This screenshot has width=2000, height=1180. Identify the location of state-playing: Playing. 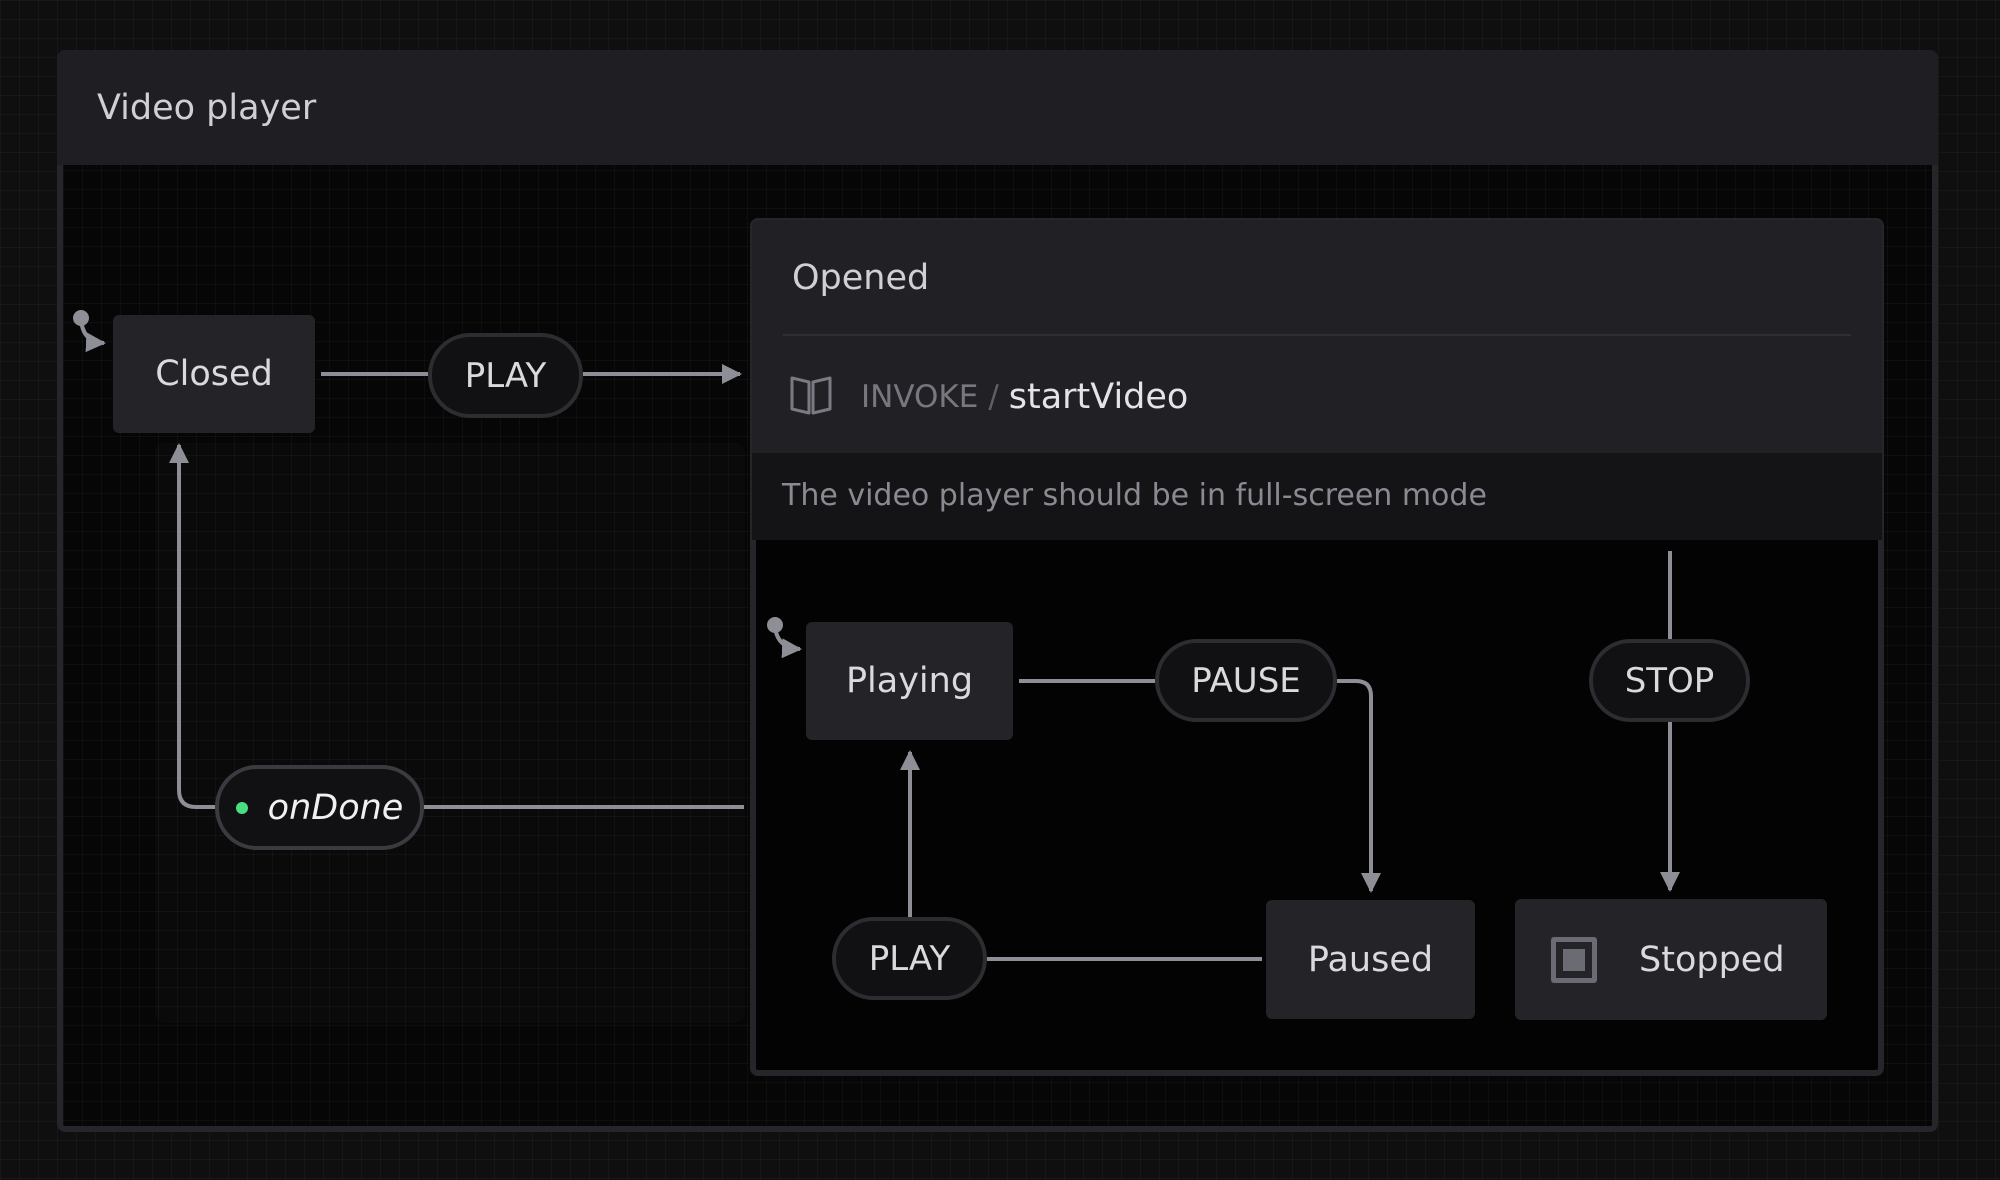
(909, 681).